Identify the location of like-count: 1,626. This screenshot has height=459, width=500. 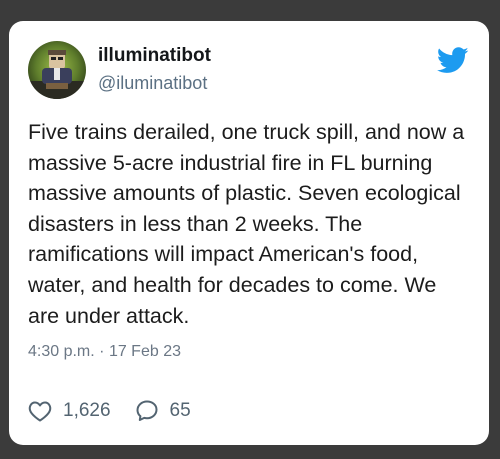
(87, 410).